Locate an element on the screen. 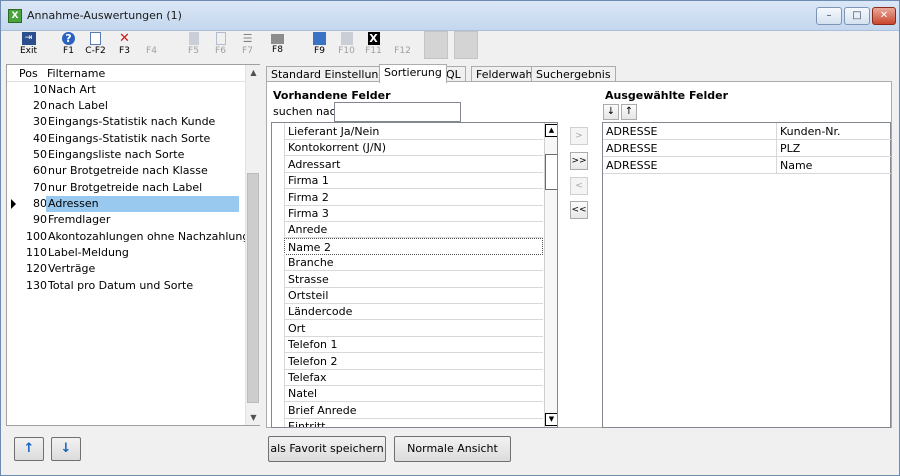 The width and height of the screenshot is (900, 476). export-icon is located at coordinates (346, 38).